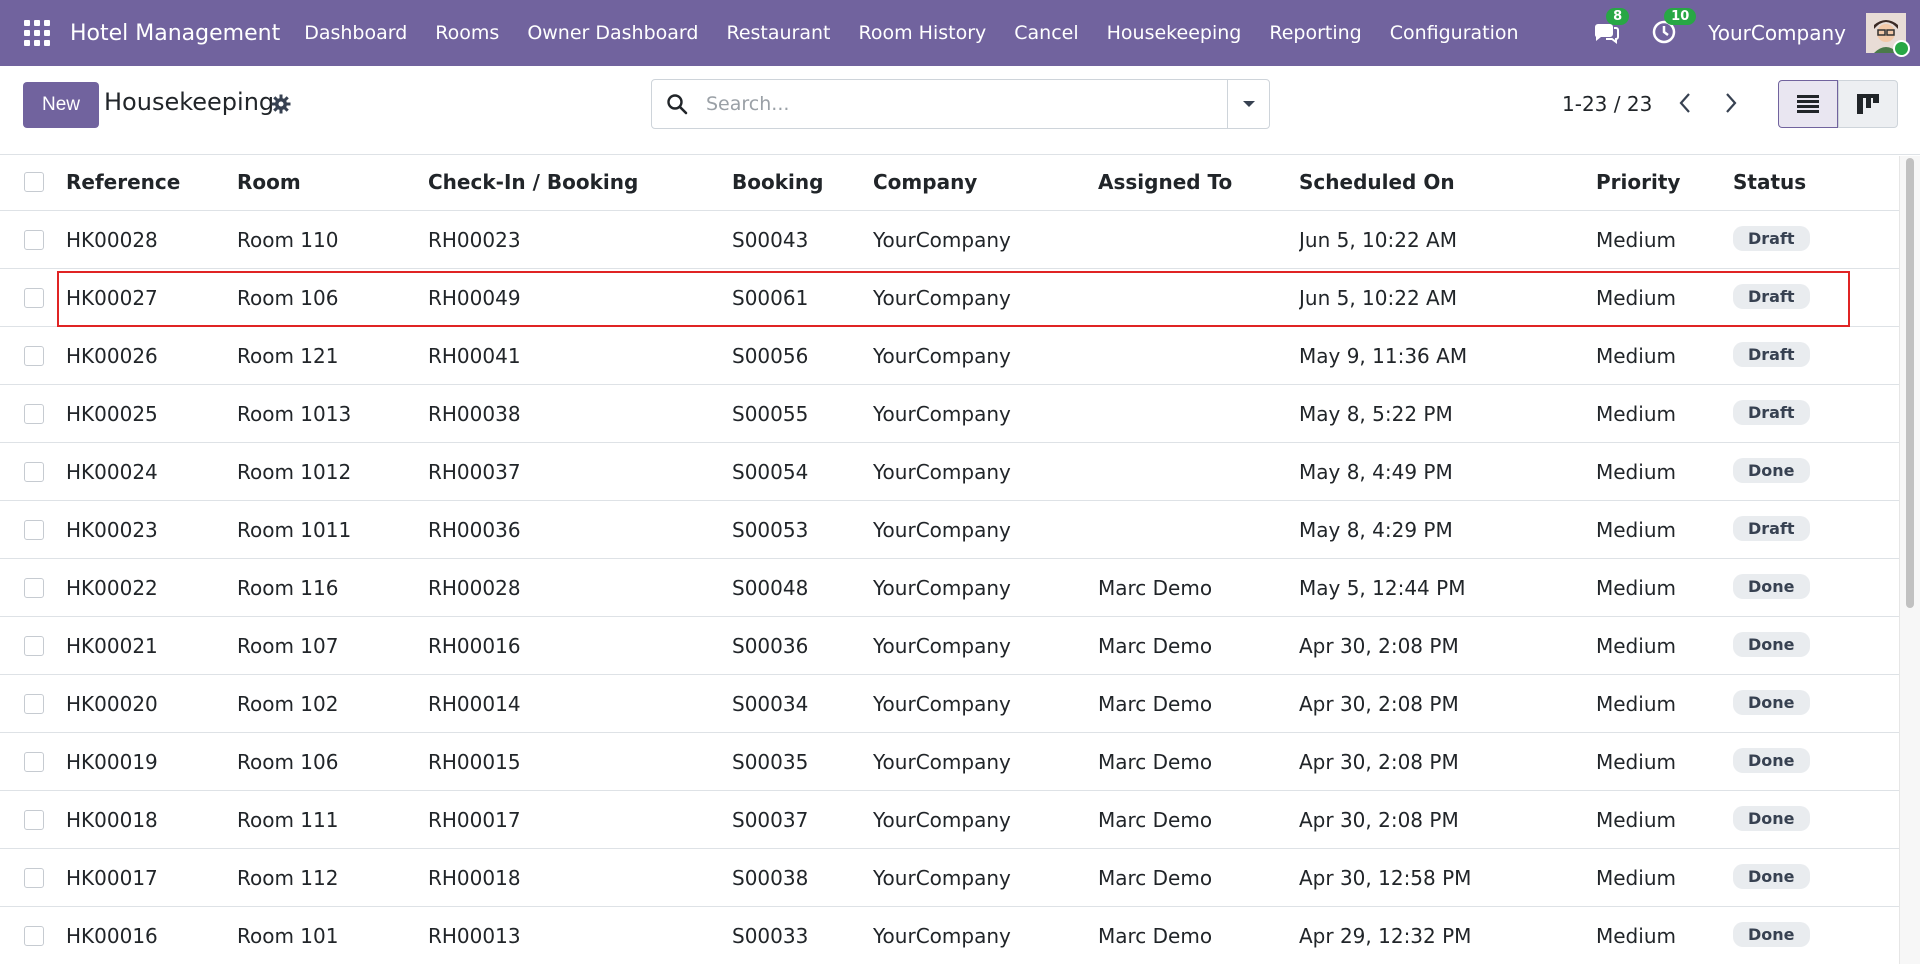  I want to click on search-options-toggle, so click(1248, 104).